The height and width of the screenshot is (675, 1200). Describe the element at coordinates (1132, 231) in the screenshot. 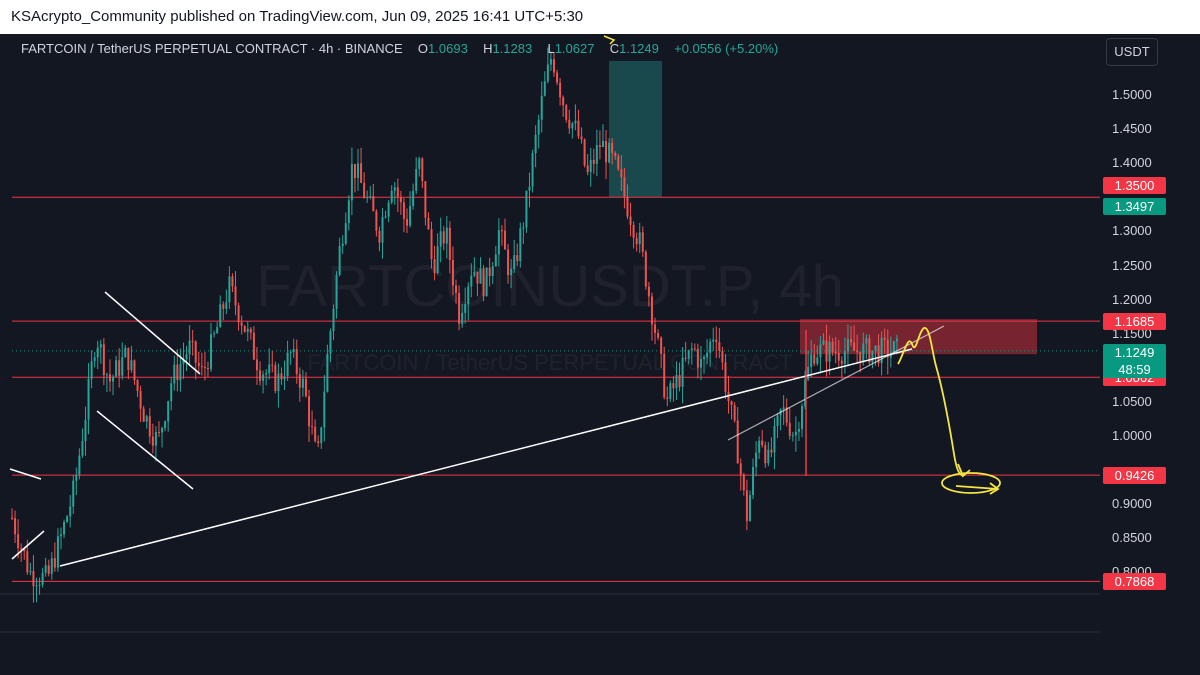

I see `price-axis-tick: 1.3000` at that location.